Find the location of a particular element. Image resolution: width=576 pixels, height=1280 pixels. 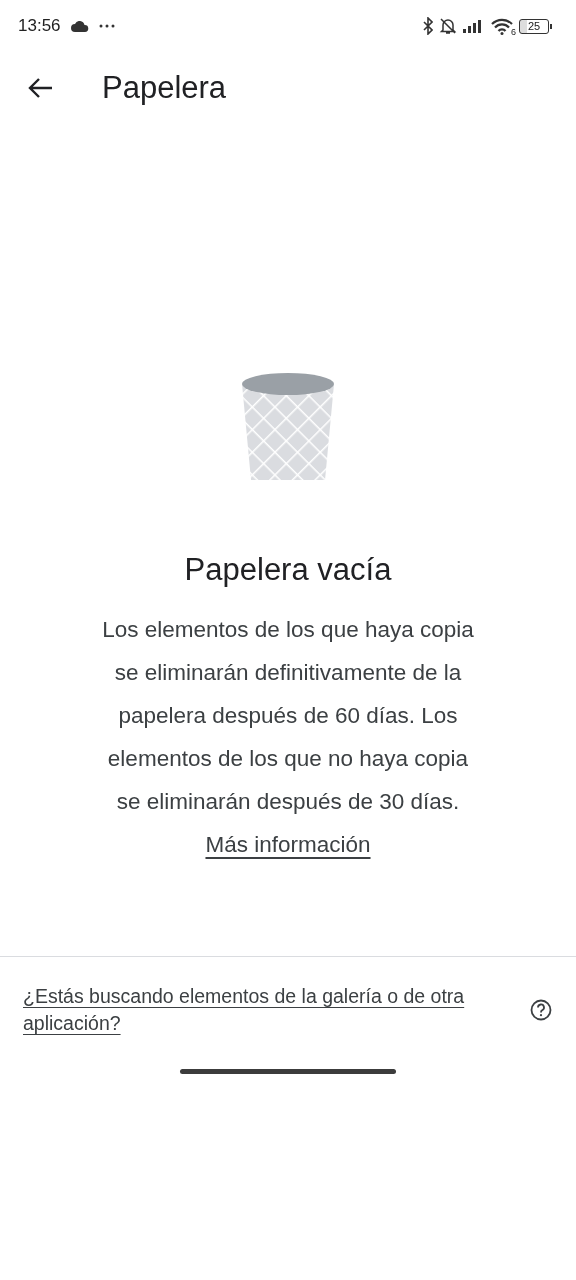

battery-level: 25 is located at coordinates (534, 26).